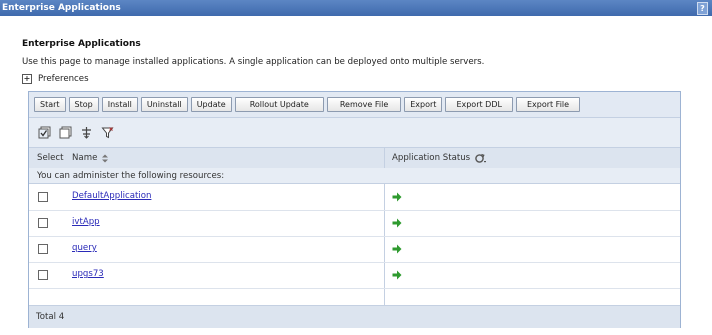 The image size is (712, 335). What do you see at coordinates (354, 158) in the screenshot?
I see `table-header: Select Name Application Status` at bounding box center [354, 158].